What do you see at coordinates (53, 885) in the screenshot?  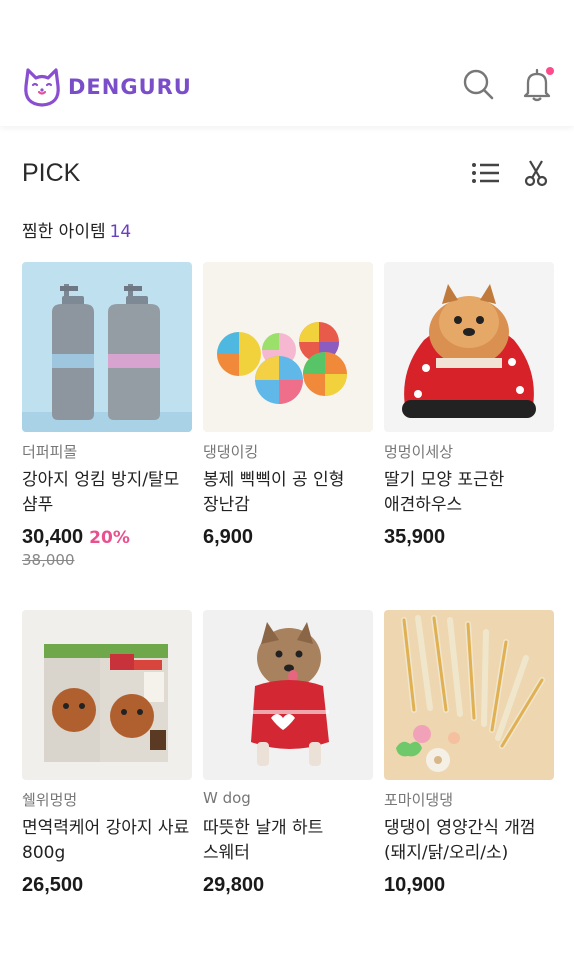 I see `product-price: 26,500` at bounding box center [53, 885].